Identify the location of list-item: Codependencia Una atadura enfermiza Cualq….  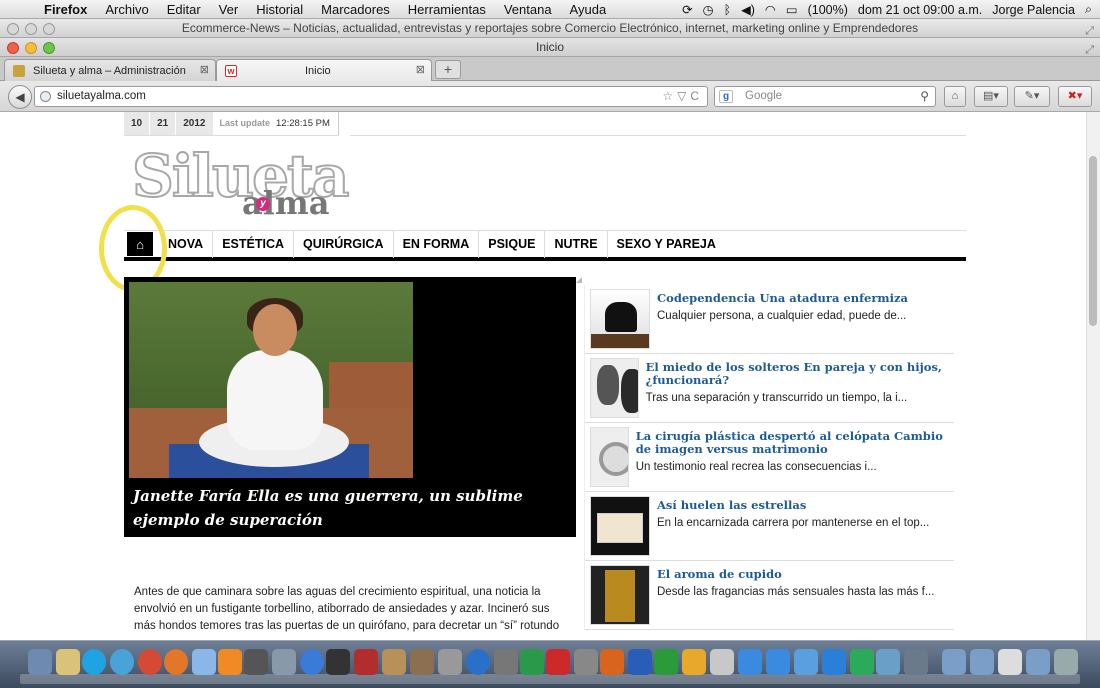
(769, 319).